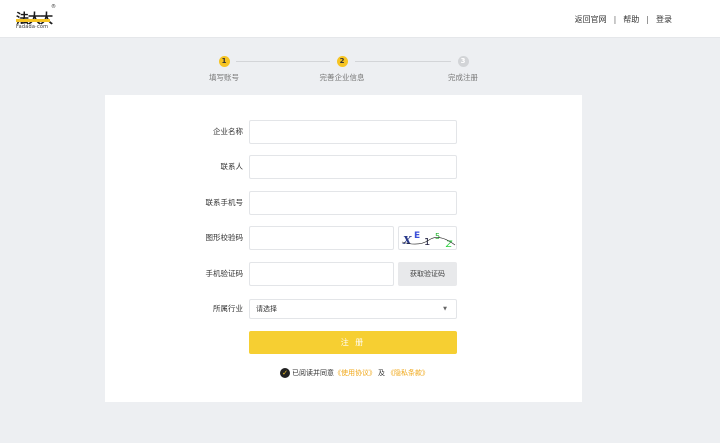 The height and width of the screenshot is (443, 720). Describe the element at coordinates (53, 7) in the screenshot. I see `logo-registered-mark: ®` at that location.